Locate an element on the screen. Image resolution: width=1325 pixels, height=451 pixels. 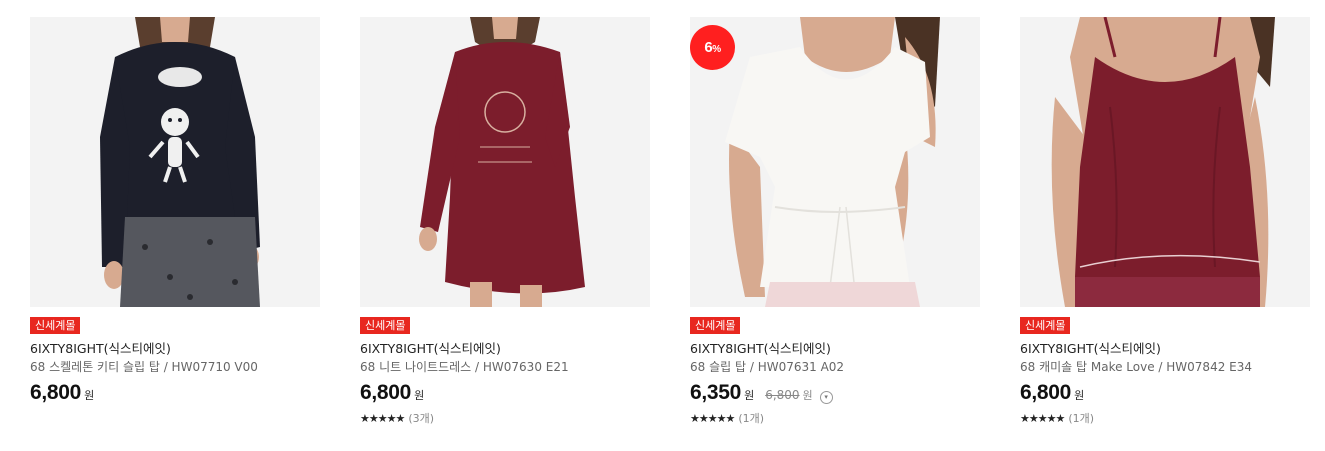
discount-badge: 6% is located at coordinates (712, 47).